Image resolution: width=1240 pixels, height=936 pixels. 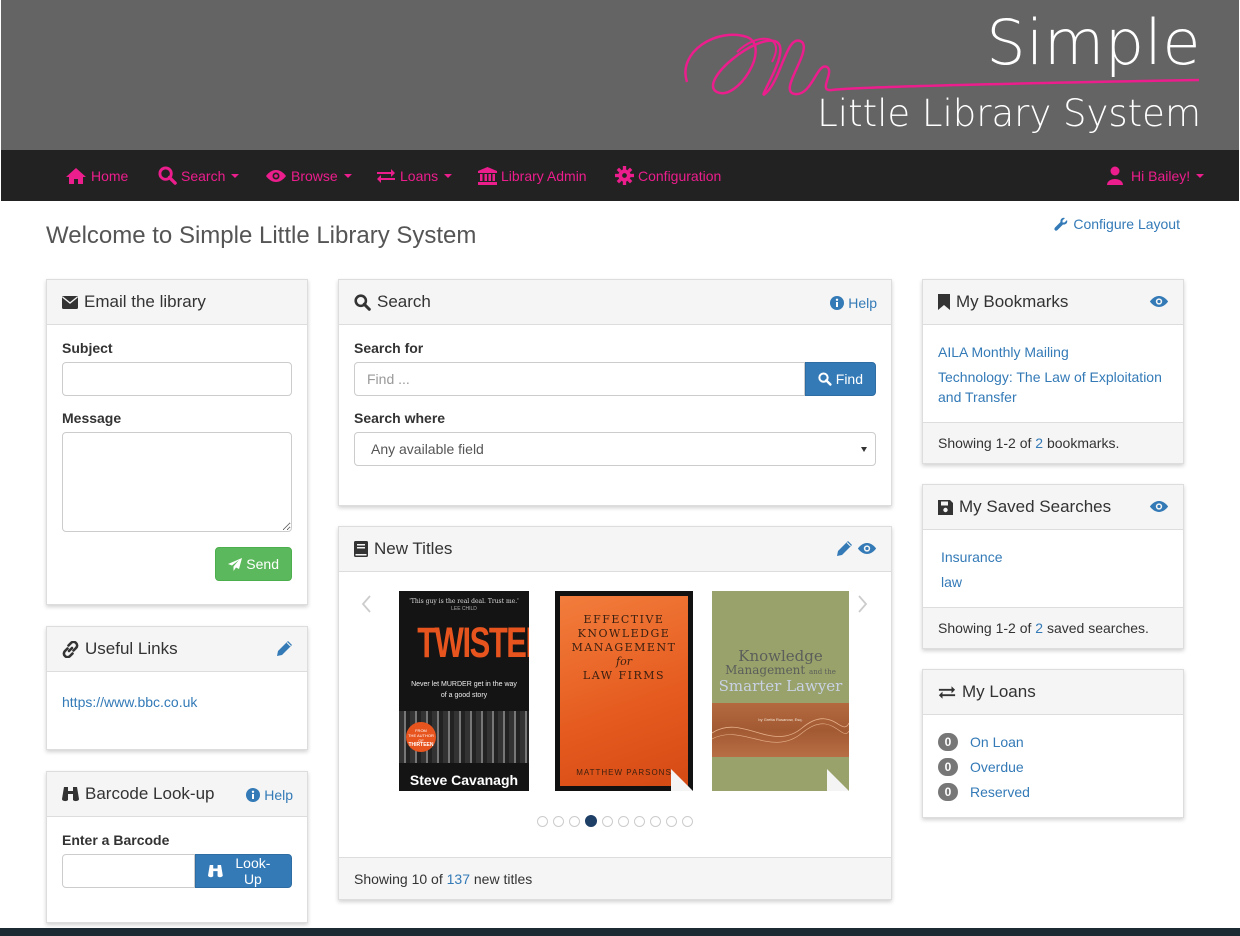 What do you see at coordinates (620, 932) in the screenshot?
I see `window-bottom-edge` at bounding box center [620, 932].